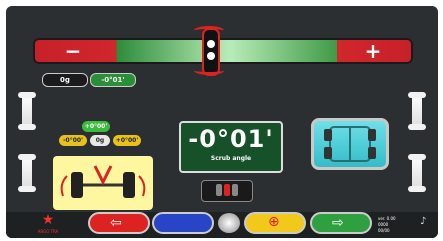 The width and height of the screenshot is (443, 241). I want to click on plus-sign: +, so click(373, 51).